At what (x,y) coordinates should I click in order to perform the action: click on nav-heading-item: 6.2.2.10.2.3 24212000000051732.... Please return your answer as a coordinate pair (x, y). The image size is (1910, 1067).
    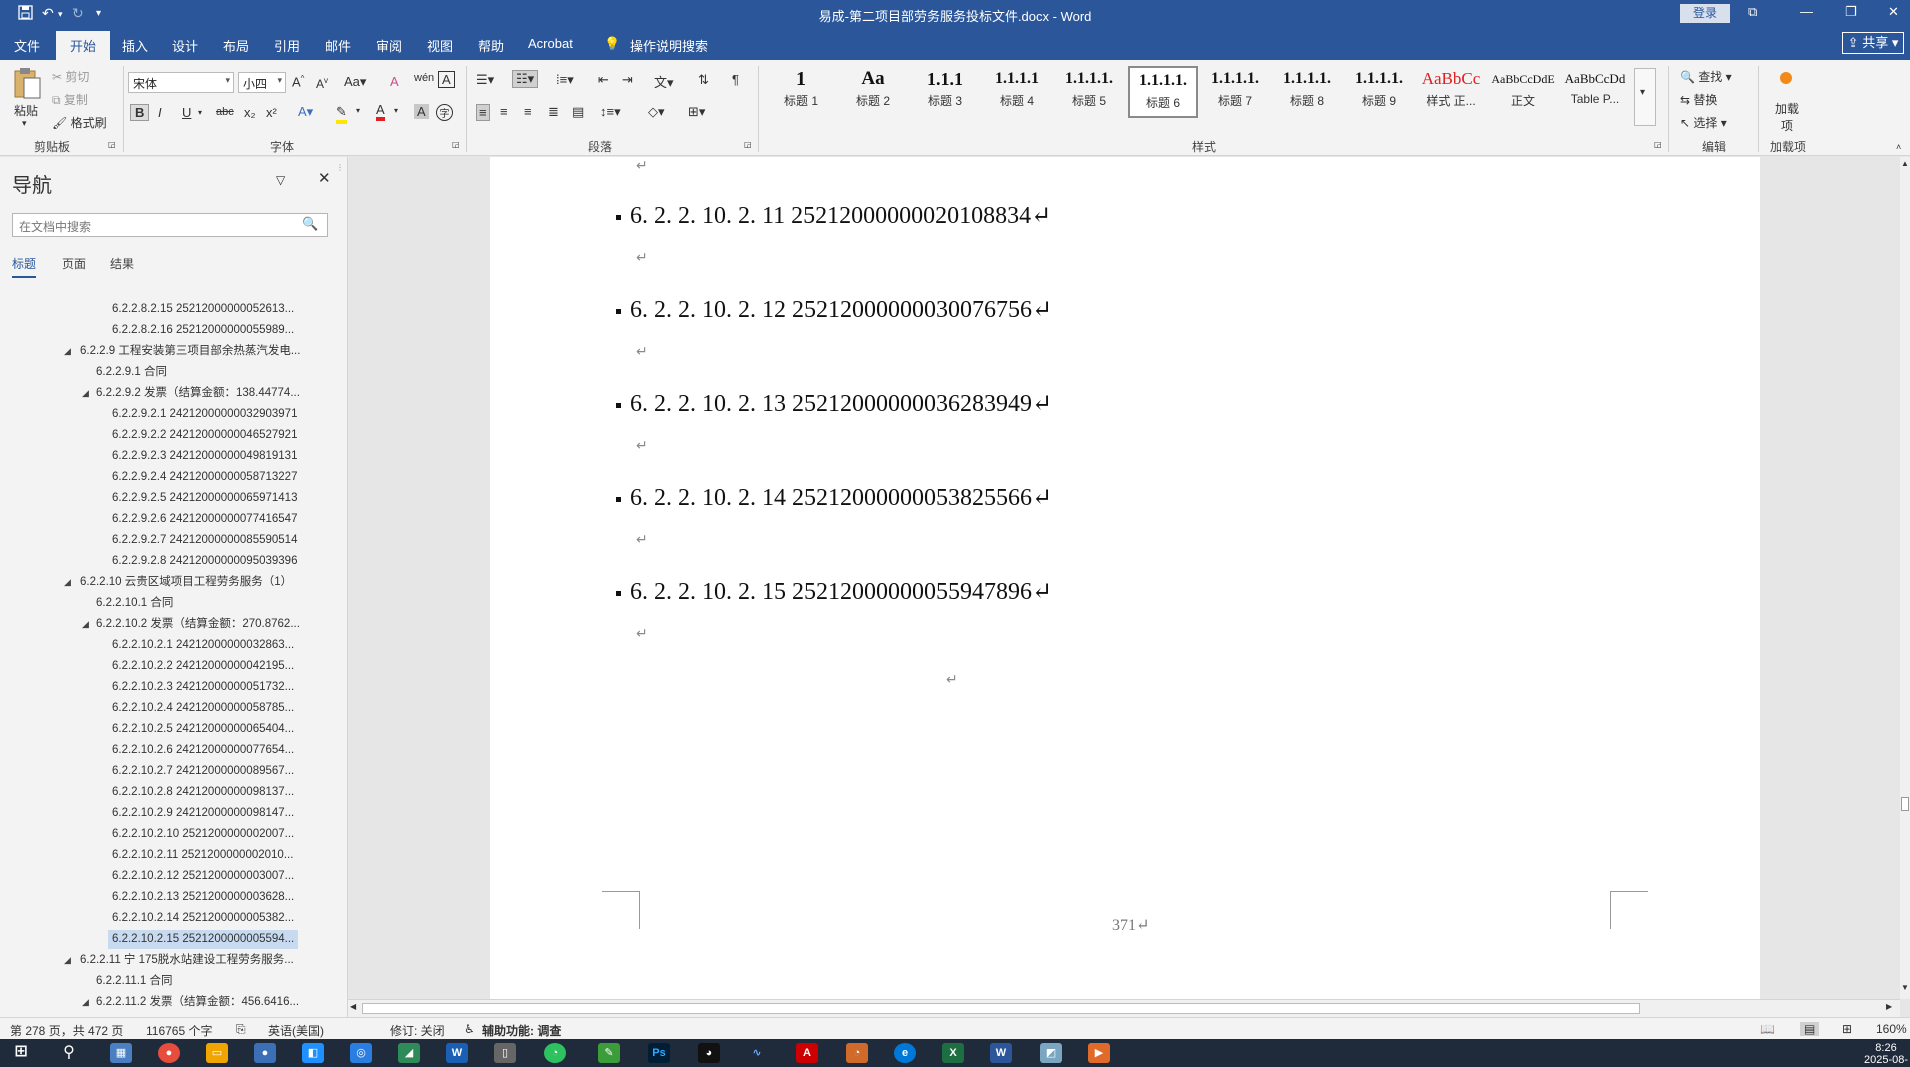
    Looking at the image, I should click on (203, 687).